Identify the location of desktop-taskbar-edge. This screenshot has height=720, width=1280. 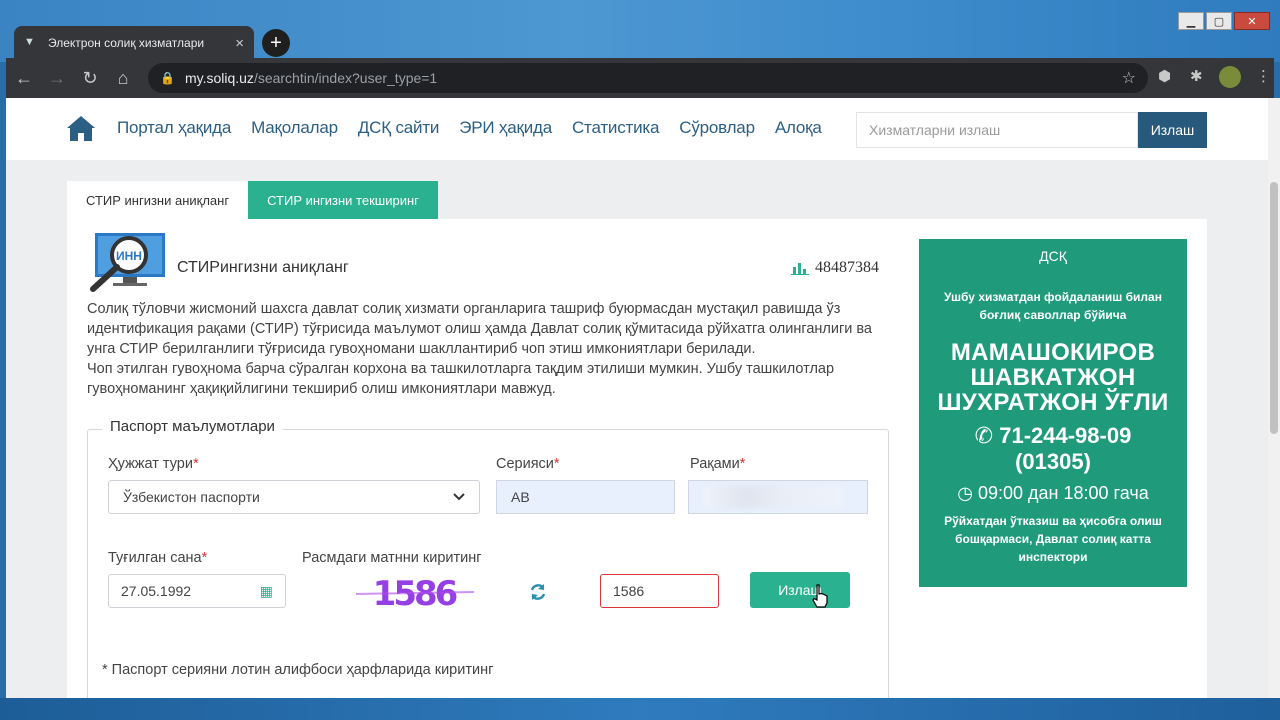
(640, 709).